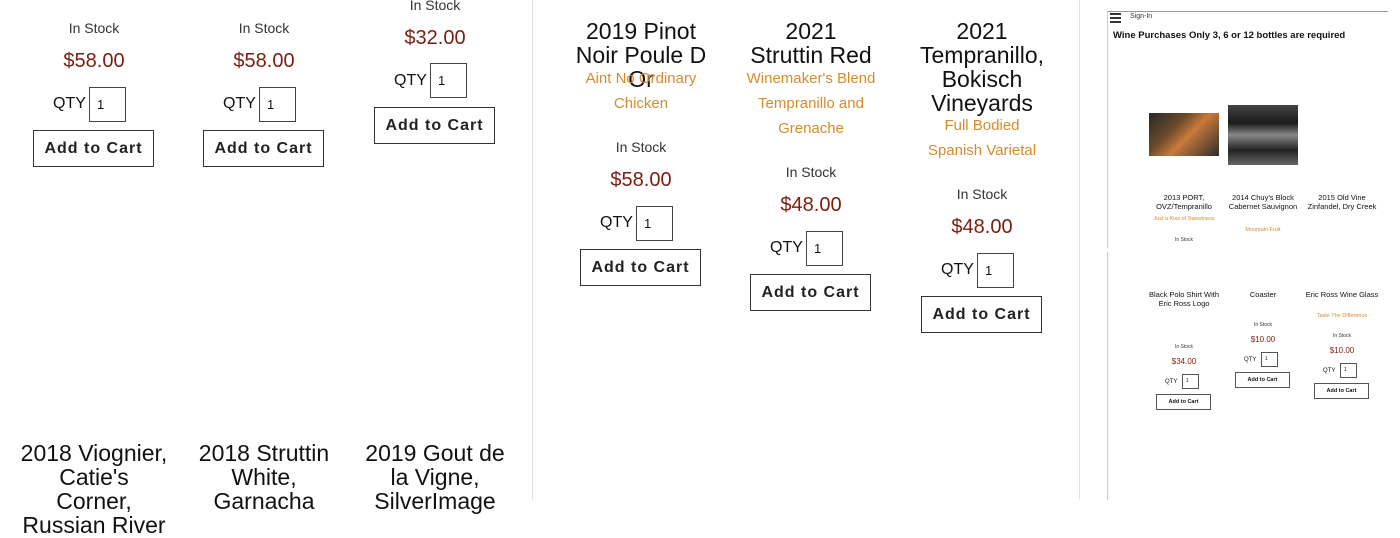  What do you see at coordinates (264, 477) in the screenshot?
I see `product-title: 2018 Struttin White, Garnacha` at bounding box center [264, 477].